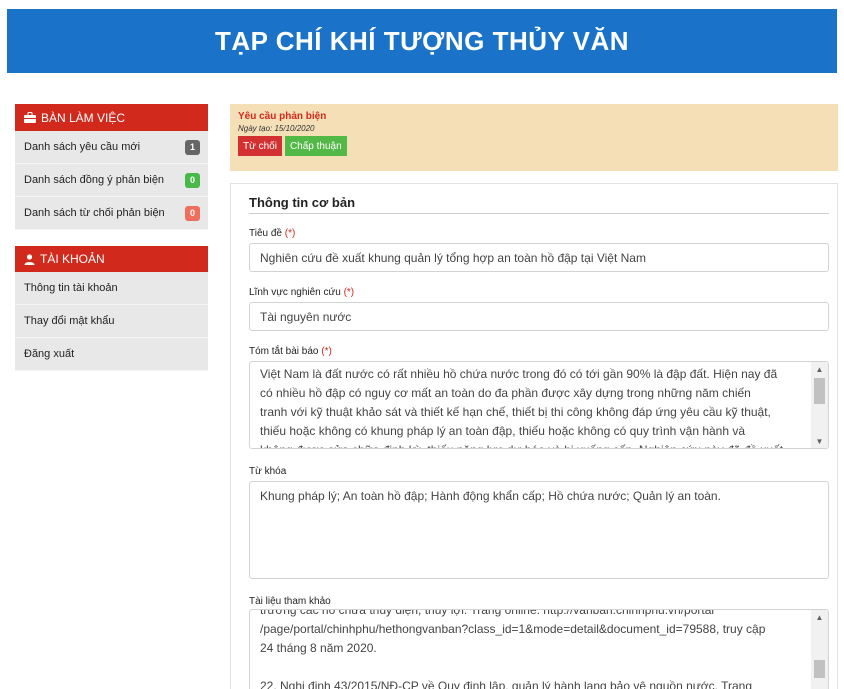  What do you see at coordinates (819, 441) in the screenshot?
I see `chevron-down-icon: ▼` at bounding box center [819, 441].